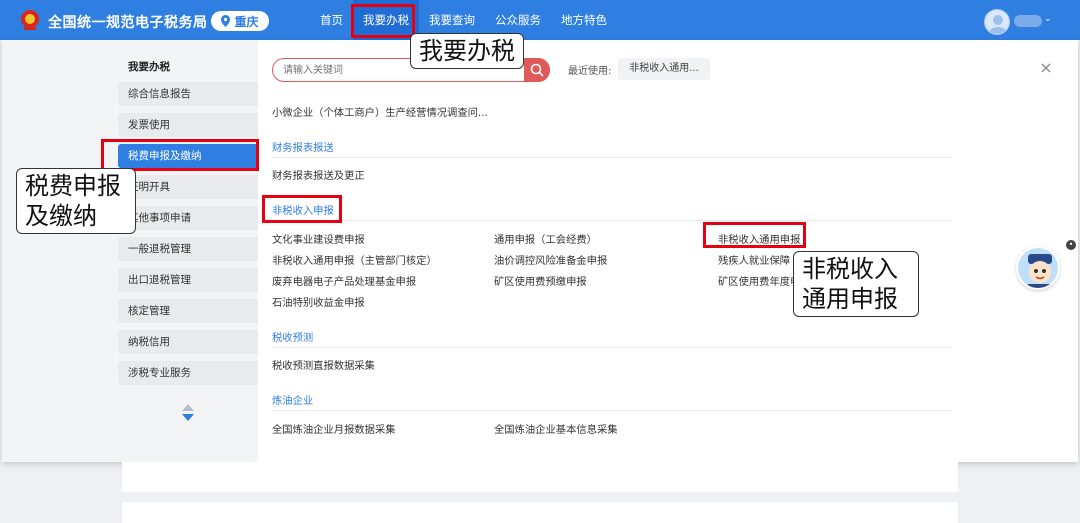 This screenshot has width=1080, height=523. Describe the element at coordinates (1048, 19) in the screenshot. I see `chevron-down-icon: ⌄` at that location.